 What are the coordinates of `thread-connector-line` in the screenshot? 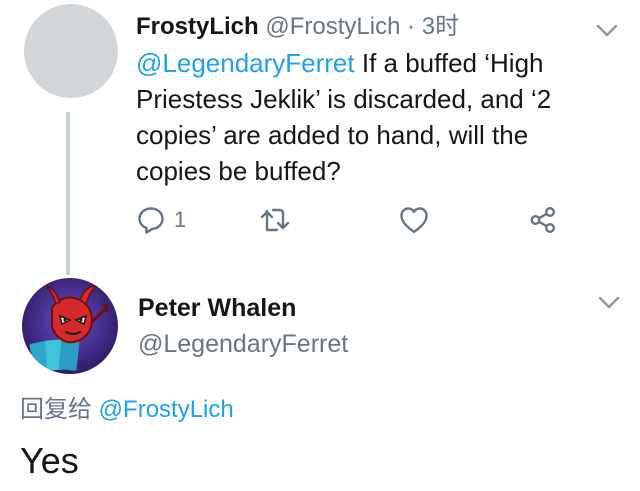 It's located at (68, 193).